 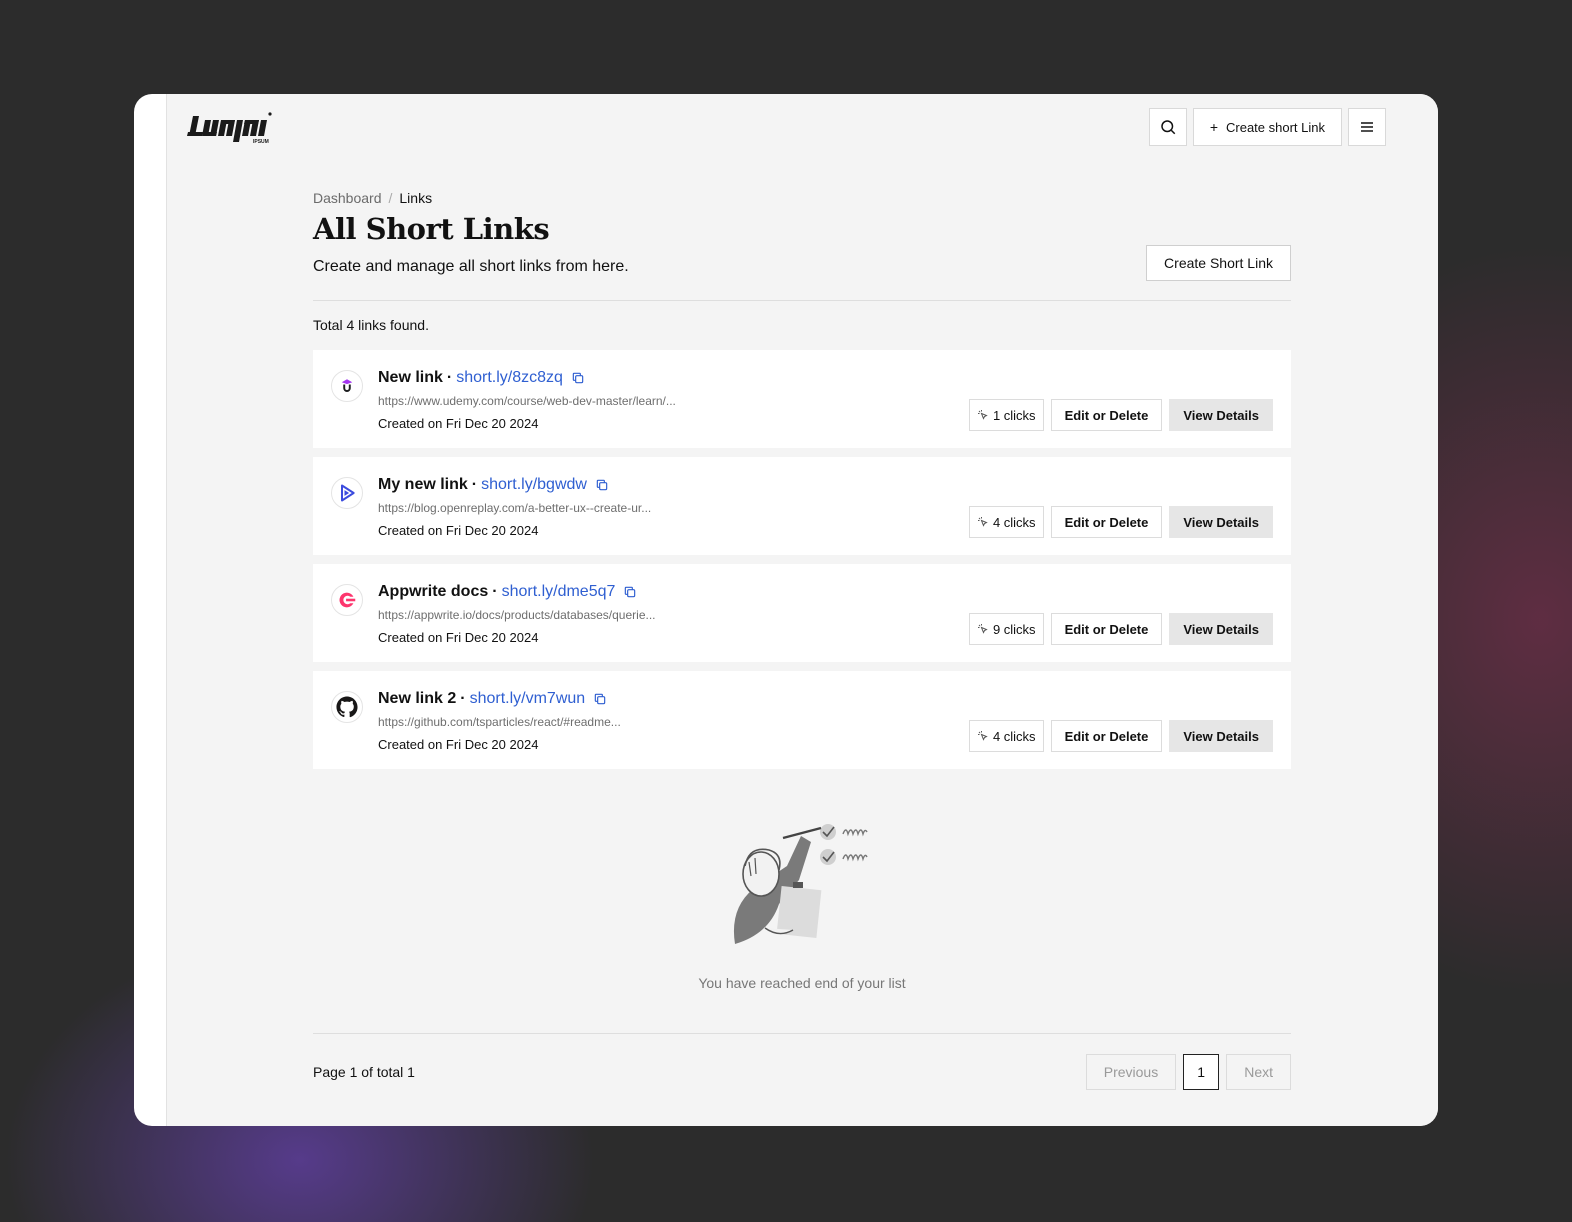 I want to click on link-title-line: My new link · short.ly/bgwdw, so click(x=493, y=485).